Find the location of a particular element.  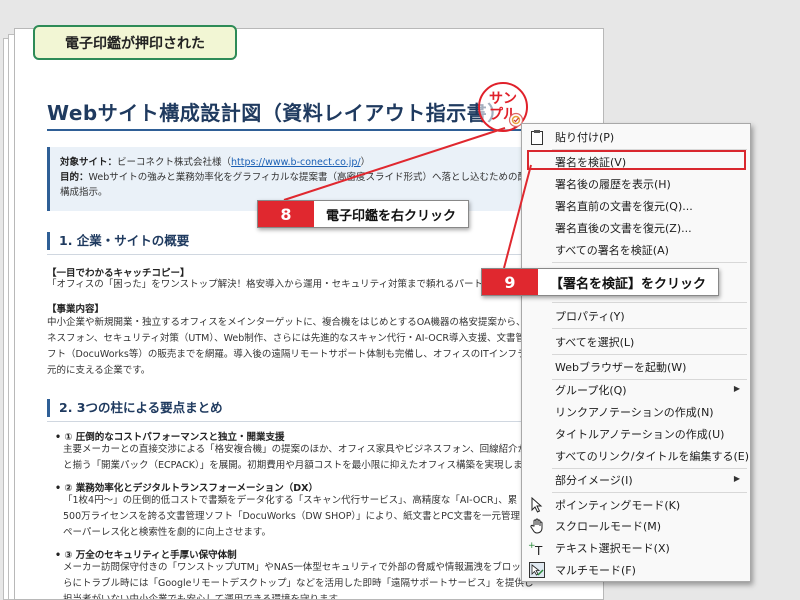

step-instruction: 電子印鑑を右クリック is located at coordinates (391, 214).